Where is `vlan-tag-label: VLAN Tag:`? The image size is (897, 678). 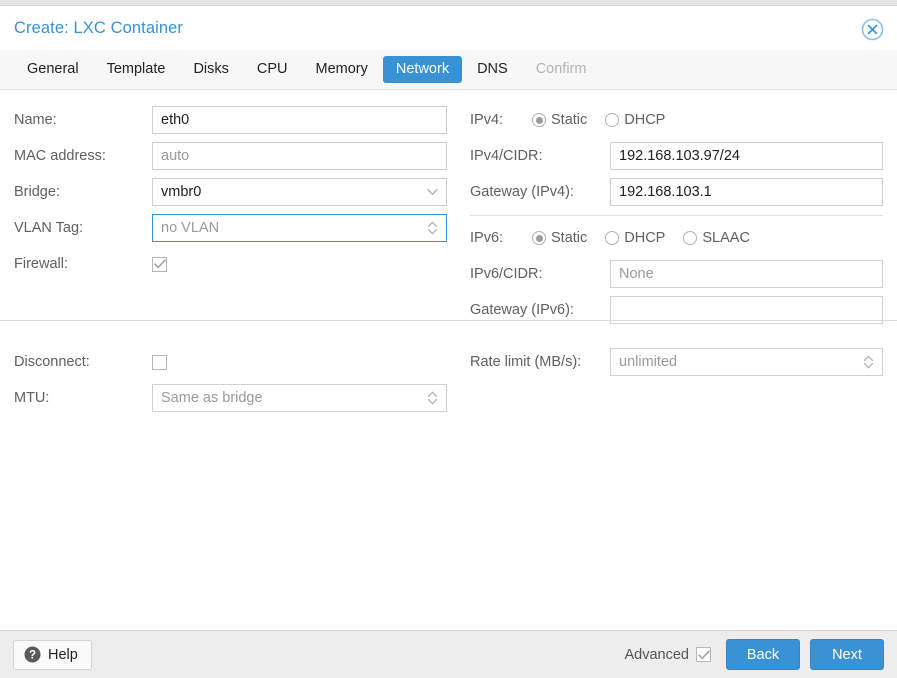 vlan-tag-label: VLAN Tag: is located at coordinates (49, 228).